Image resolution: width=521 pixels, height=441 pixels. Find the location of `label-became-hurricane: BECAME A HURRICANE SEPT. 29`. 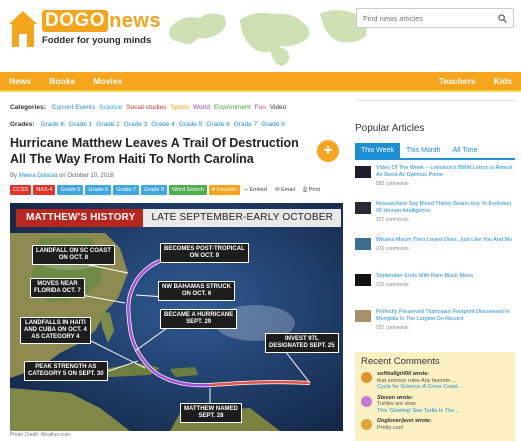

label-became-hurricane: BECAME A HURRICANE SEPT. 29 is located at coordinates (199, 319).